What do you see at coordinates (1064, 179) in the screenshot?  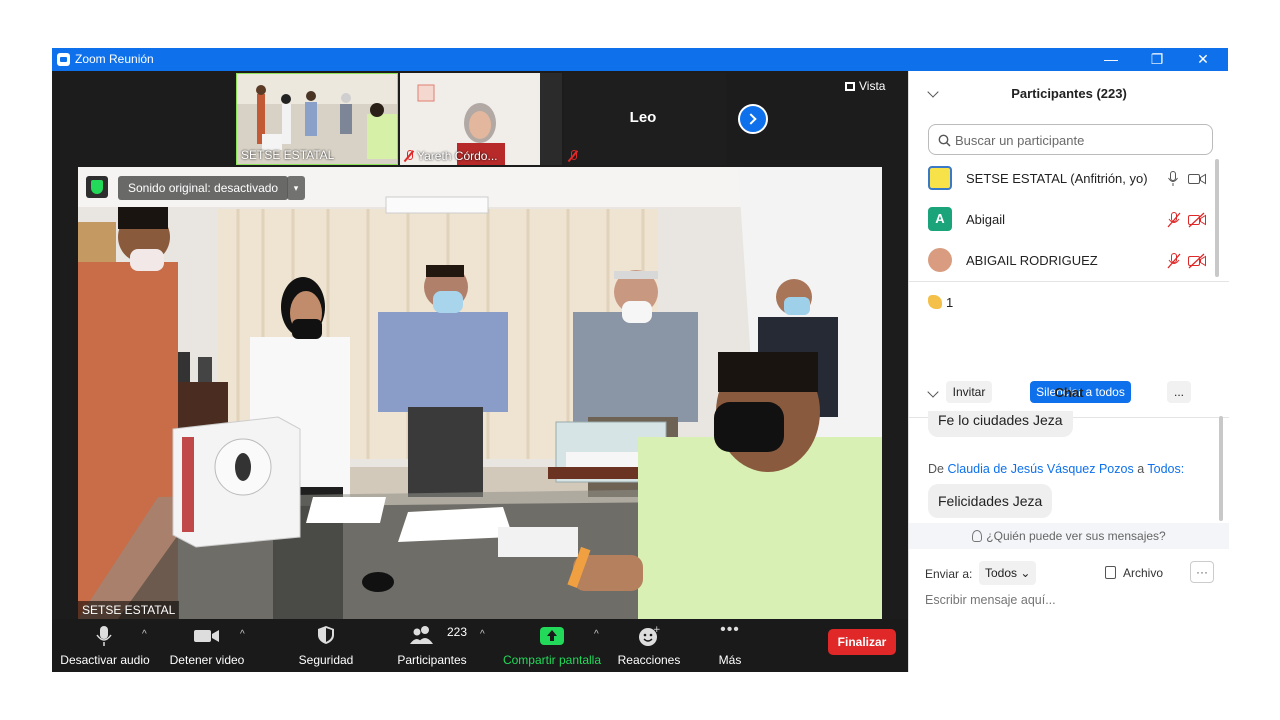 I see `participant-row: SETSE ESTATAL (Anfitrión, yo)` at bounding box center [1064, 179].